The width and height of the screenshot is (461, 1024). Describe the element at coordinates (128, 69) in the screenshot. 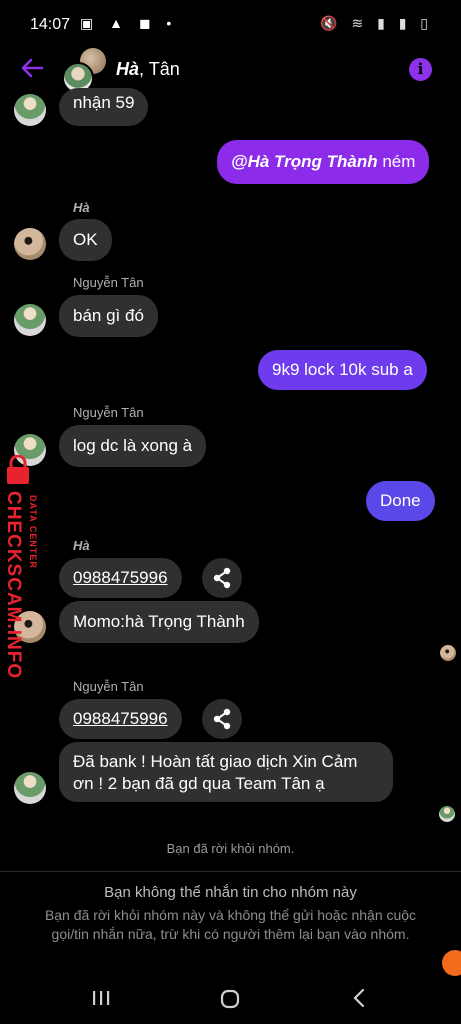

I see `title-name-ha: Hà` at that location.